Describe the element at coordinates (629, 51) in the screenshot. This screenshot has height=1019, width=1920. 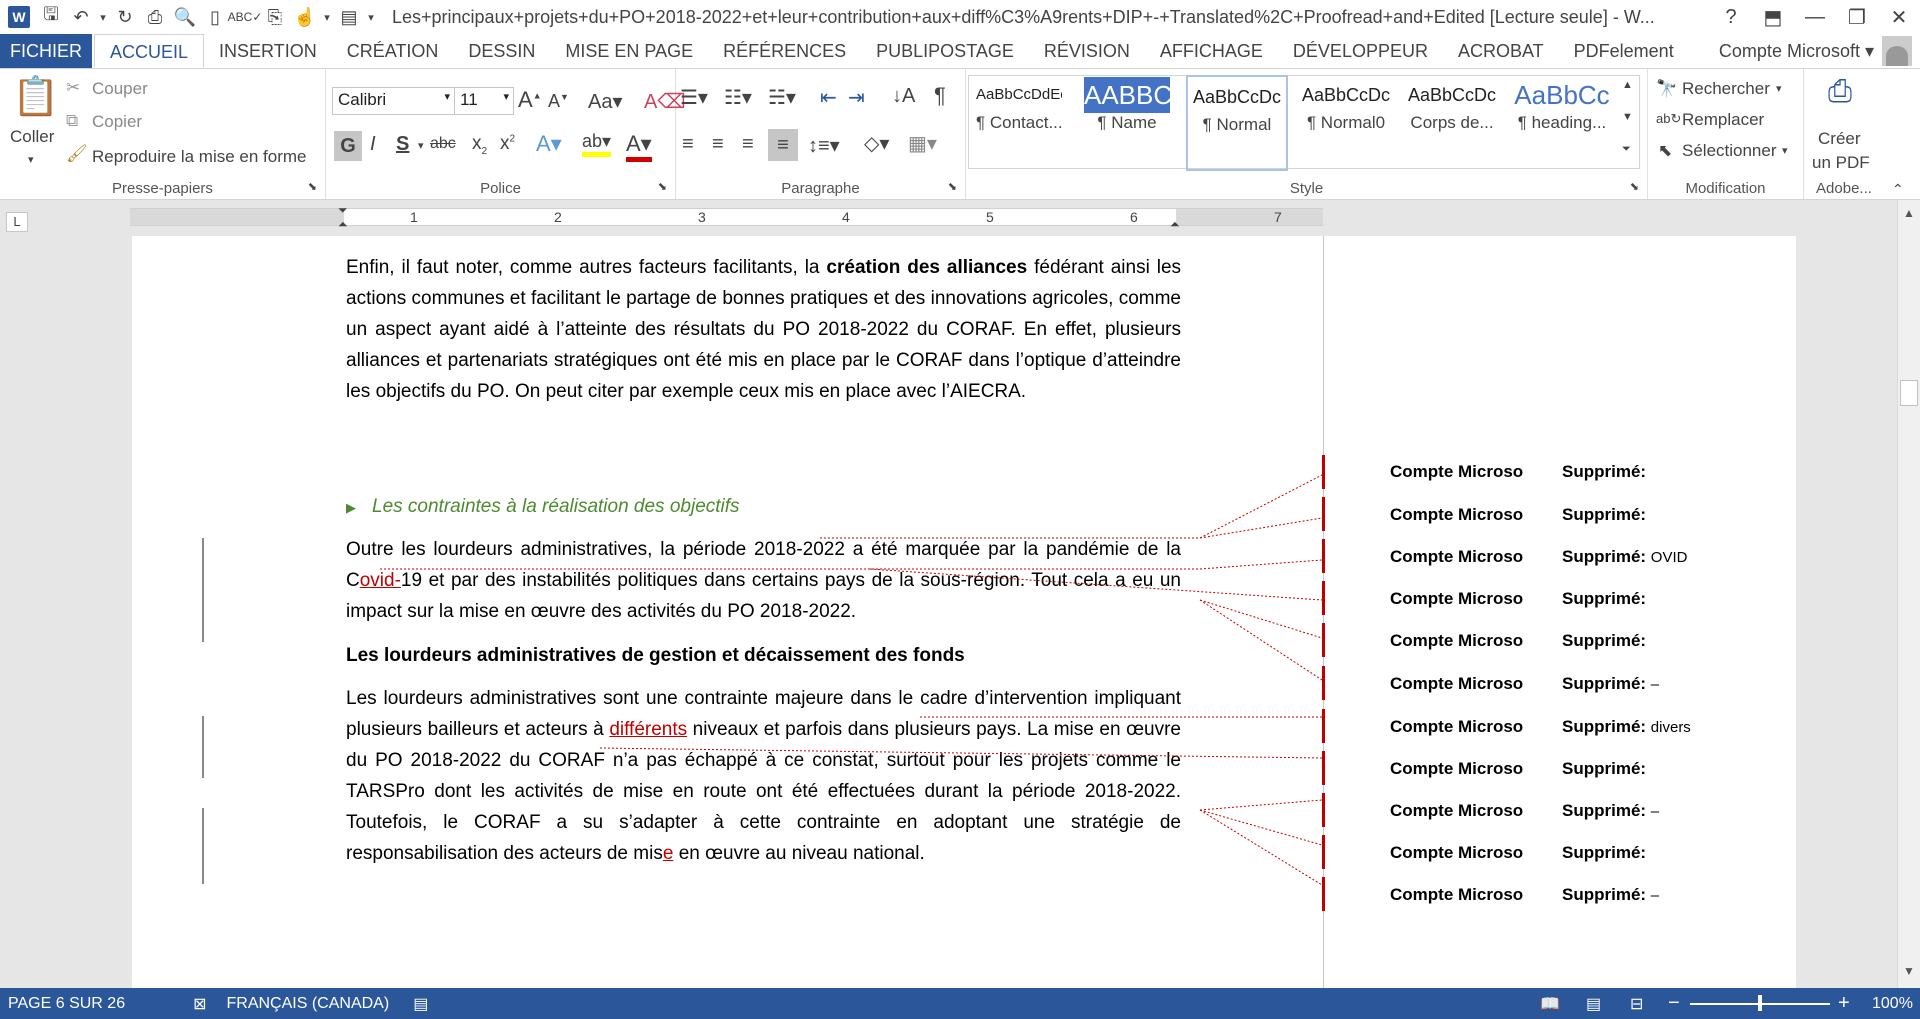
I see `tab-mise-en-page: MISE EN PAGE` at that location.